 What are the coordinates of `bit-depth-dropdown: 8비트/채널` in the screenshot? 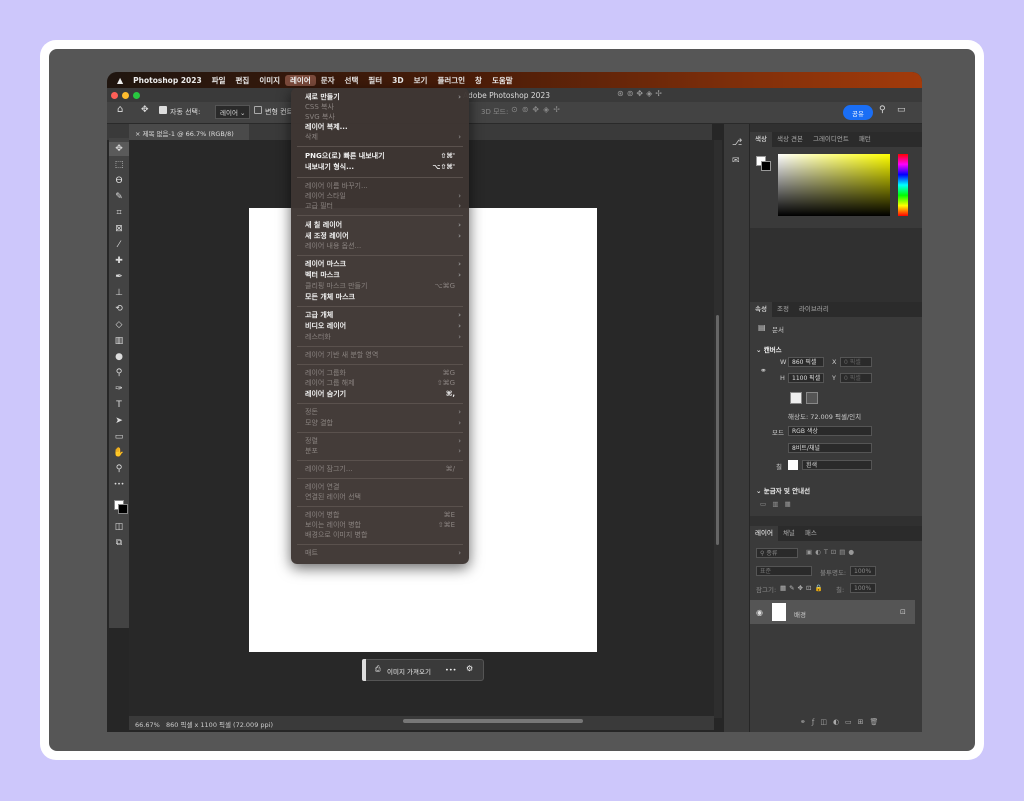 It's located at (830, 448).